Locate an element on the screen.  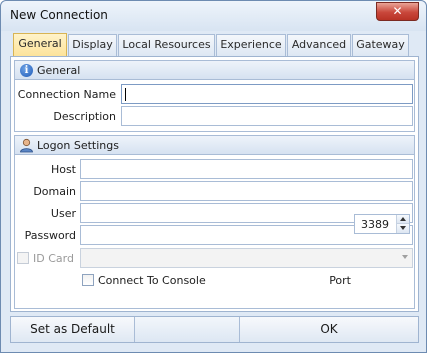
logon-group-header: Logon Settings is located at coordinates (214, 145).